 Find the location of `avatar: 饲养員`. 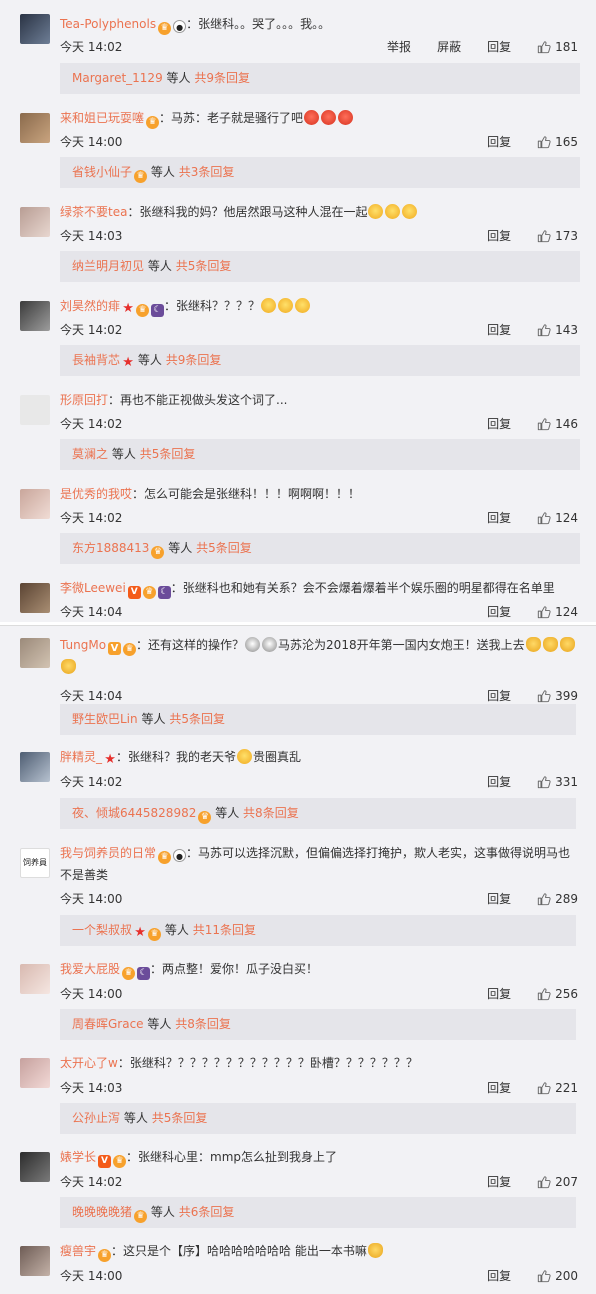

avatar: 饲养員 is located at coordinates (35, 863).